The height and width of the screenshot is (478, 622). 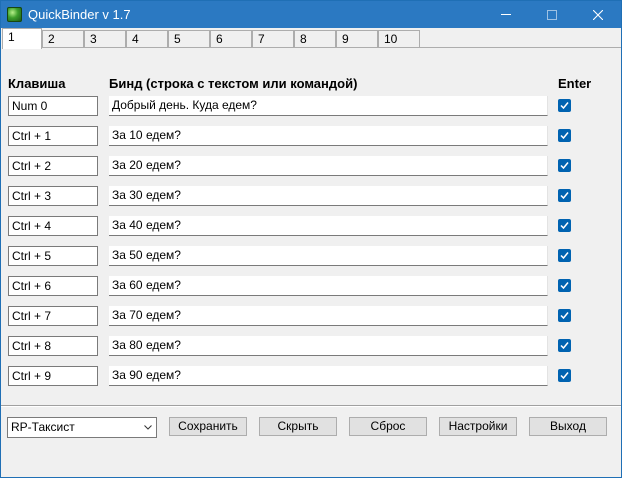 I want to click on tab-8: 8, so click(x=315, y=39).